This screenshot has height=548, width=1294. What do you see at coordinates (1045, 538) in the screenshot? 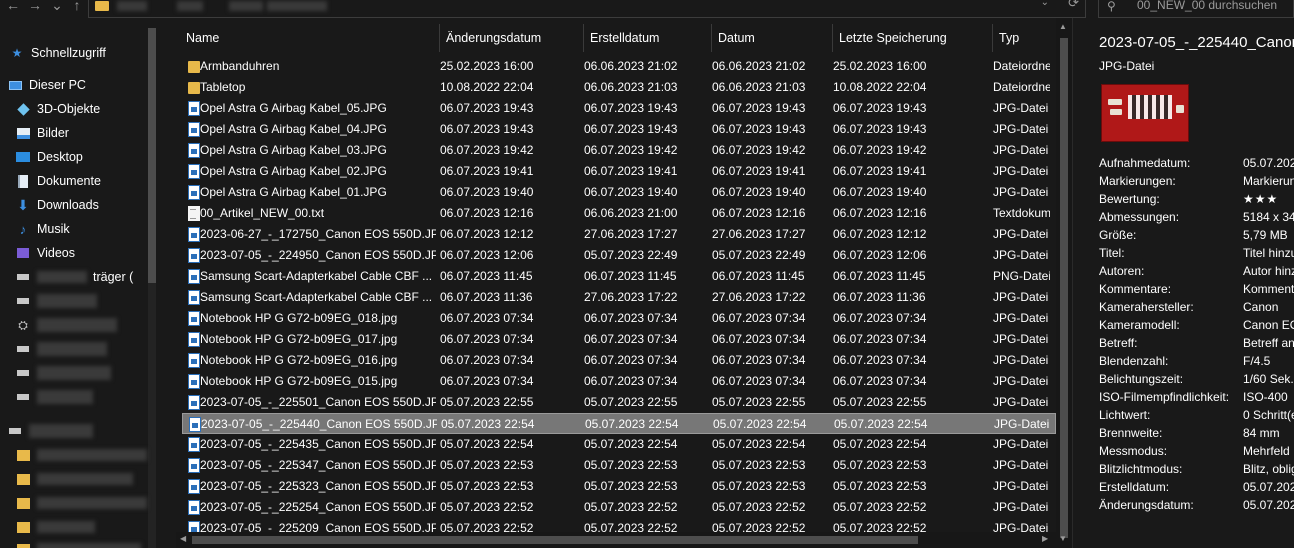
I see `scroll-right-icon: ▶` at bounding box center [1045, 538].